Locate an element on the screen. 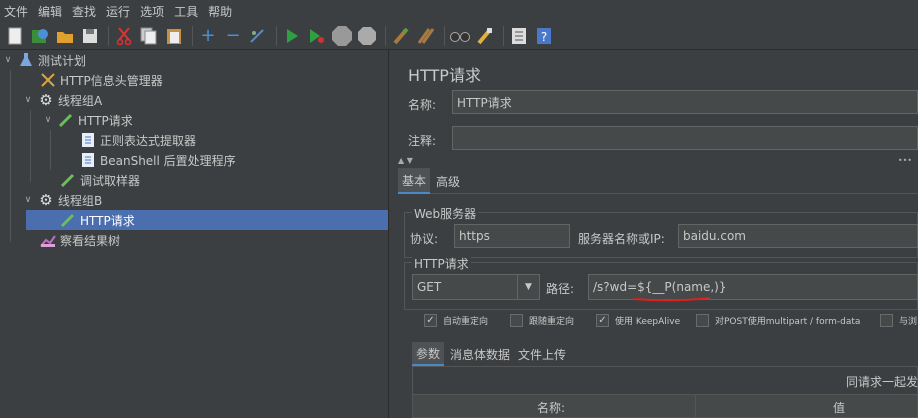  help-icon: ? is located at coordinates (544, 36).